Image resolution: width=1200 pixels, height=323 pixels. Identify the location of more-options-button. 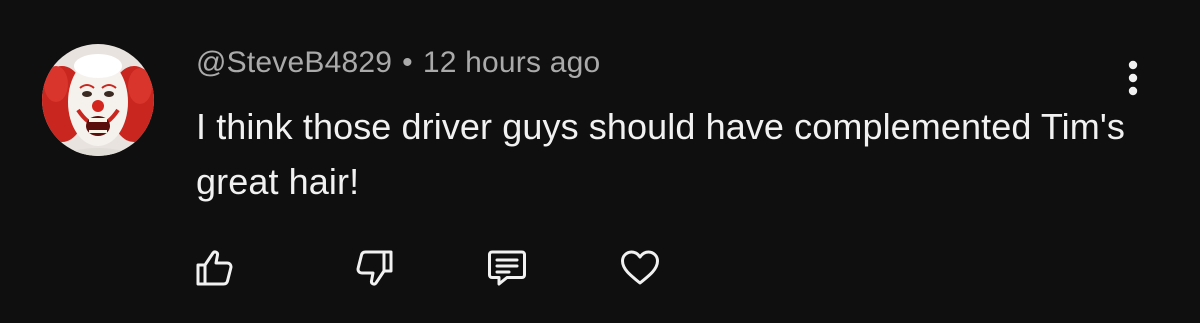
(1133, 79).